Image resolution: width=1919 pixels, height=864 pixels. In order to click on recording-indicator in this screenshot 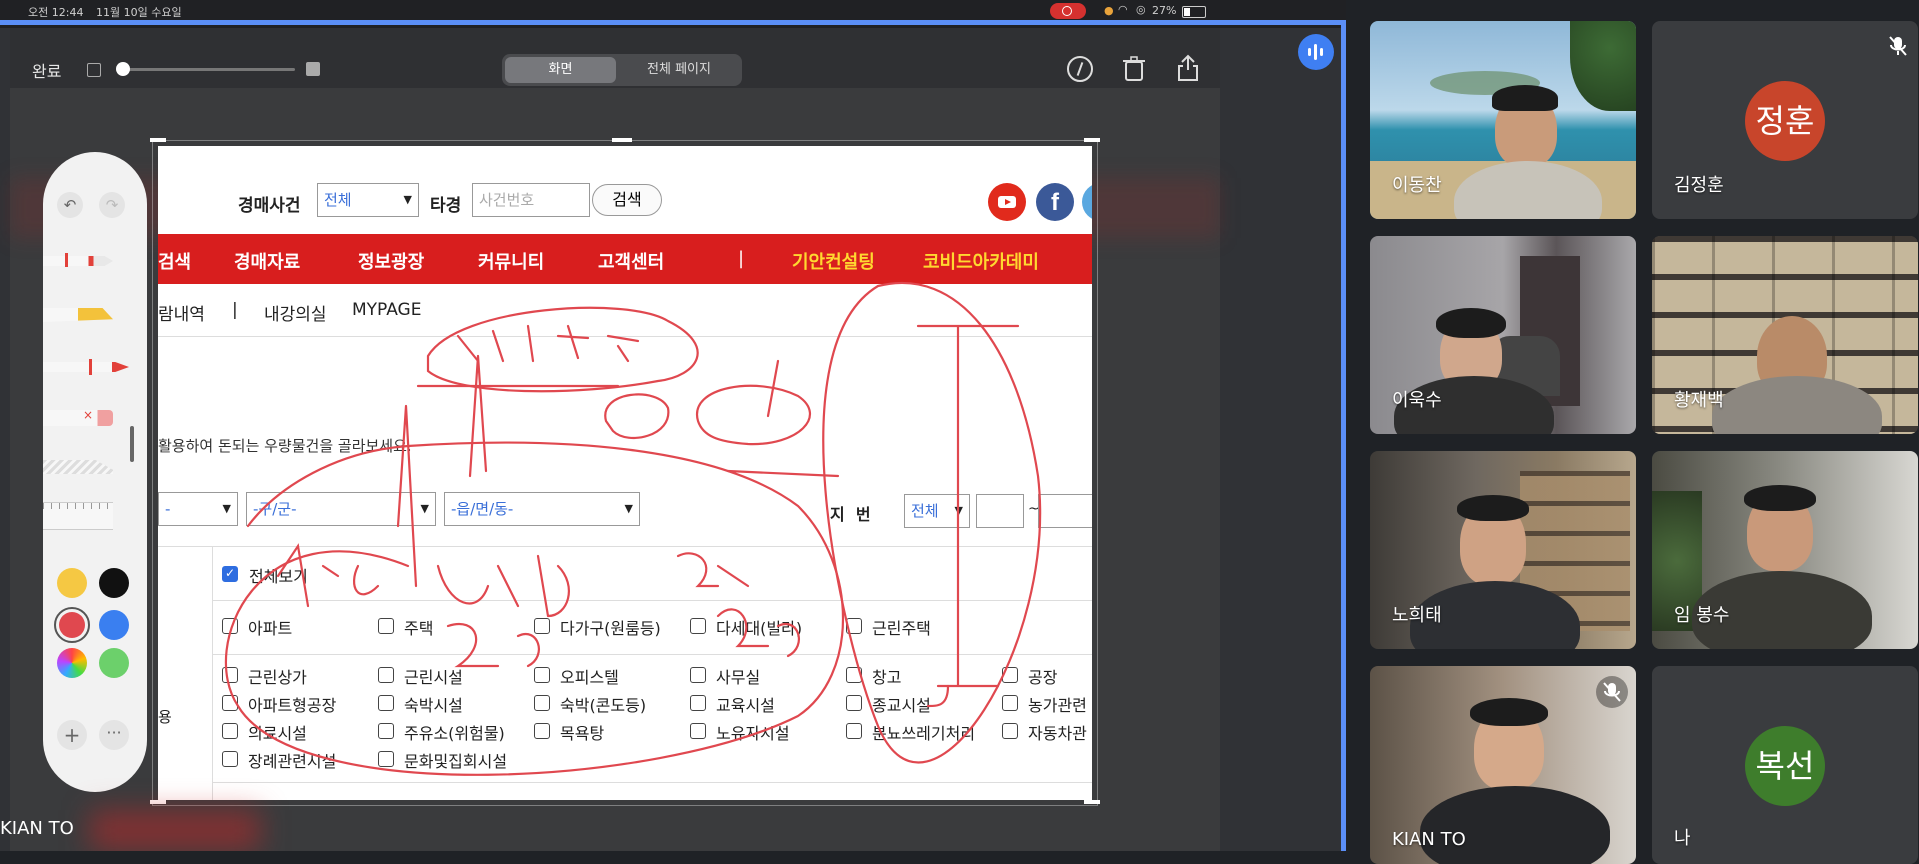, I will do `click(1068, 11)`.